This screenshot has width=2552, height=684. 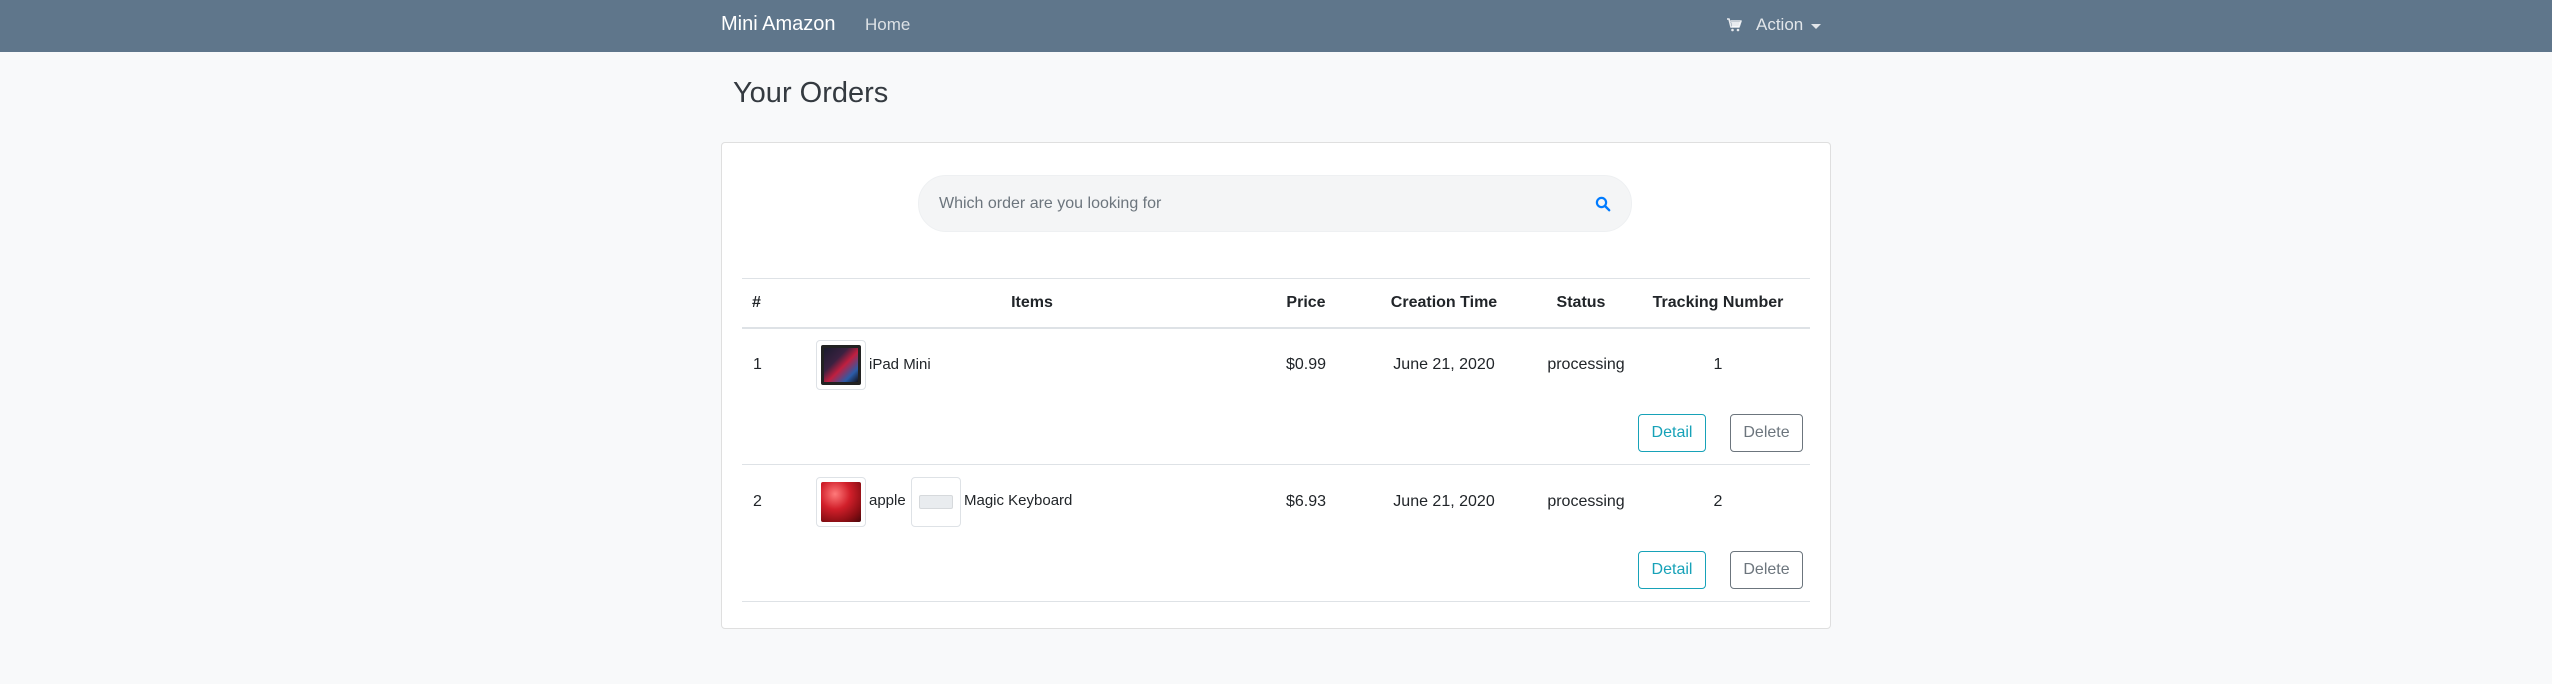 I want to click on action-label: Action, so click(x=1780, y=24).